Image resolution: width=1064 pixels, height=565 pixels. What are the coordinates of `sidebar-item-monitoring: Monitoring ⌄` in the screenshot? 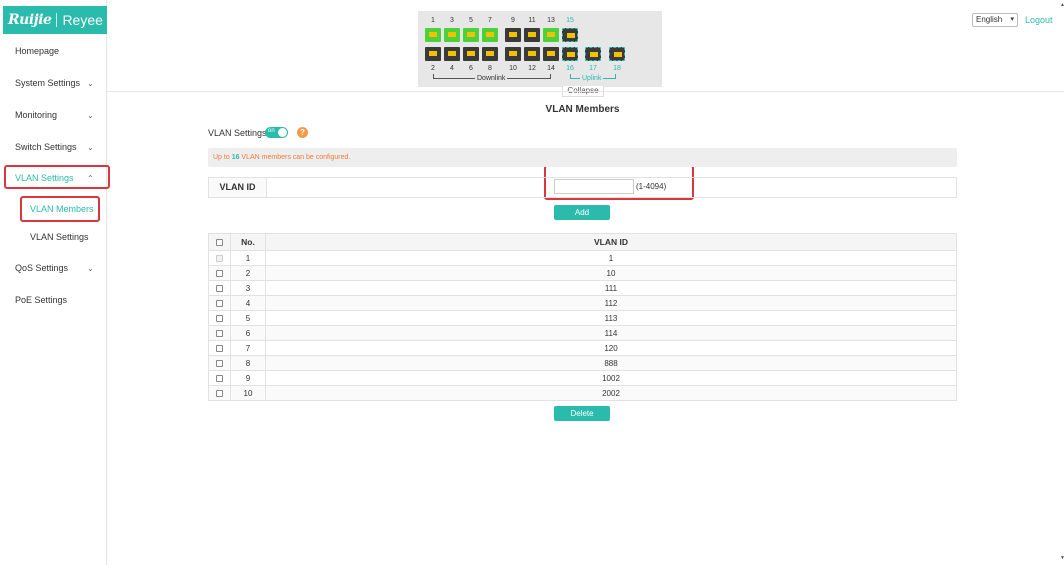 It's located at (54, 115).